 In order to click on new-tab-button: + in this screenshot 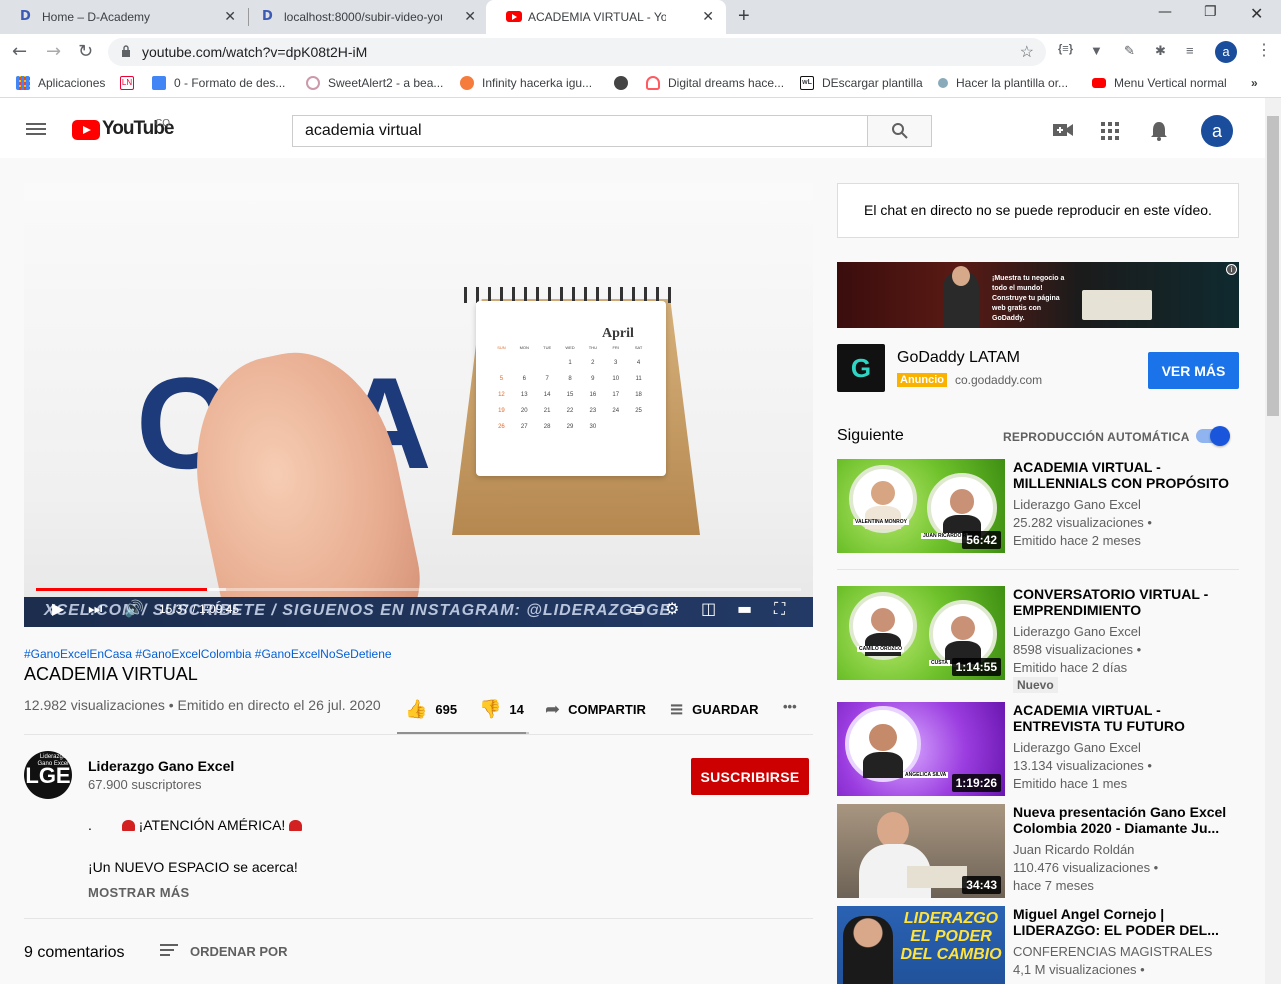, I will do `click(744, 16)`.